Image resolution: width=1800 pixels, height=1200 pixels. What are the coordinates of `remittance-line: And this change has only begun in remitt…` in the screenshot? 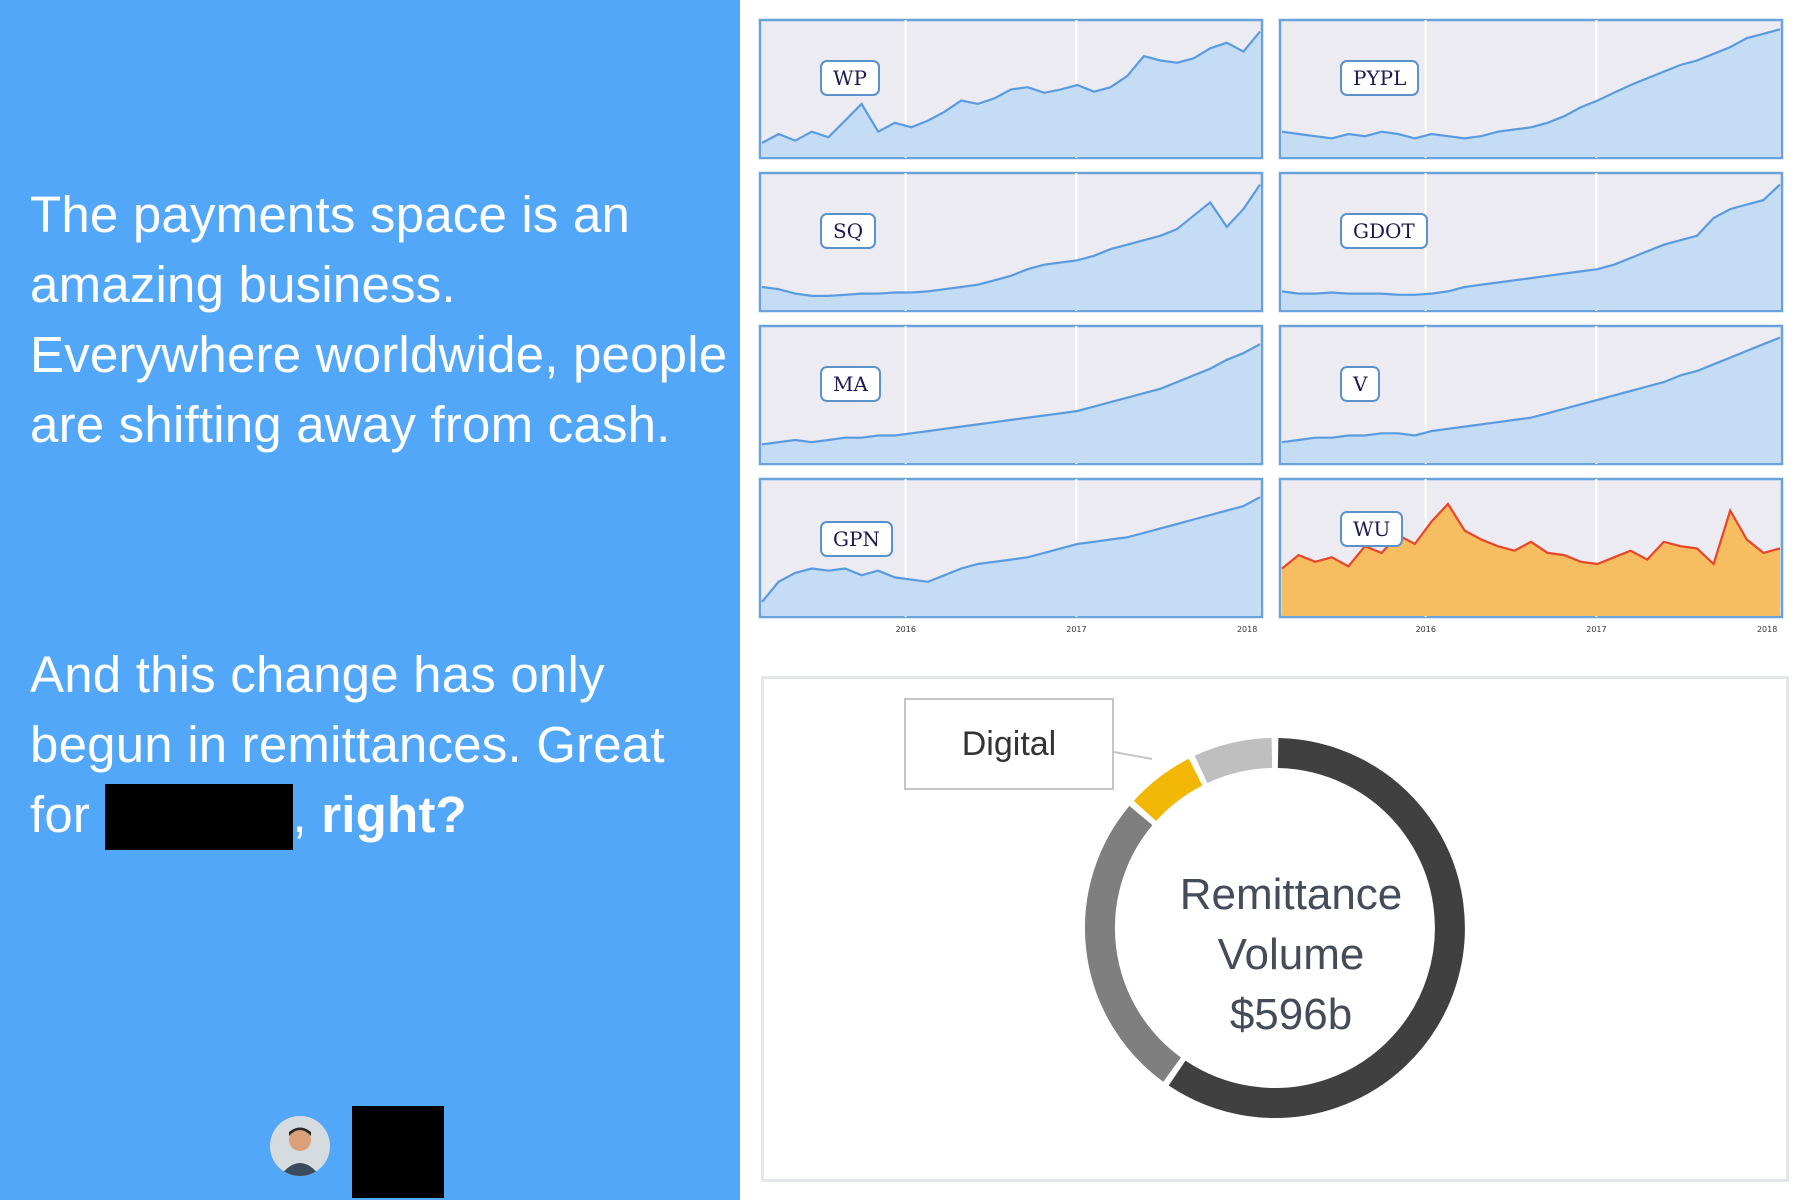 It's located at (317, 709).